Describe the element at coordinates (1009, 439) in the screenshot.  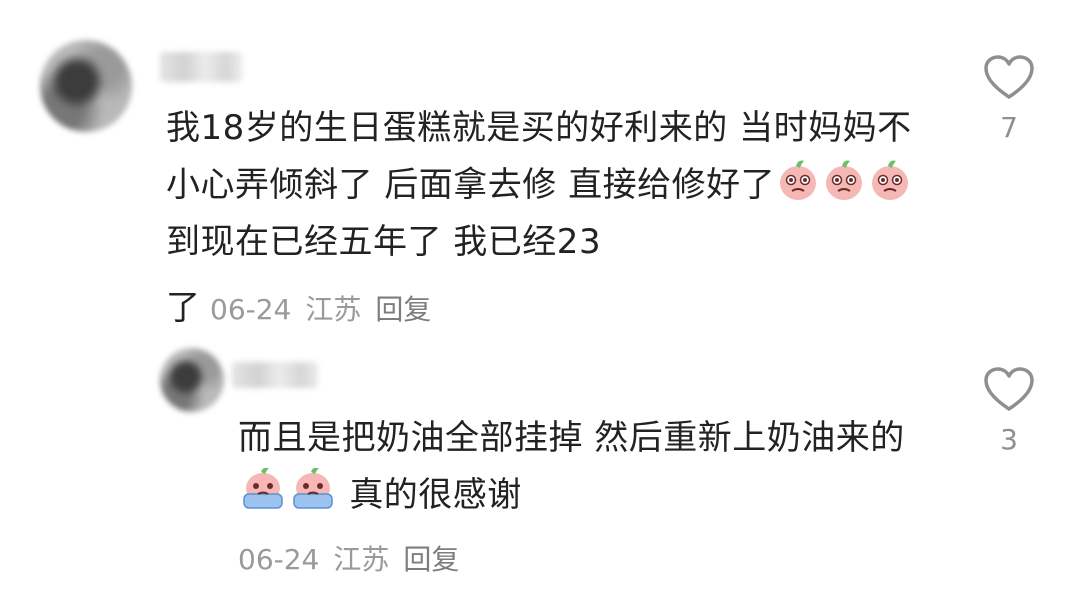
I see `like-count: 3` at that location.